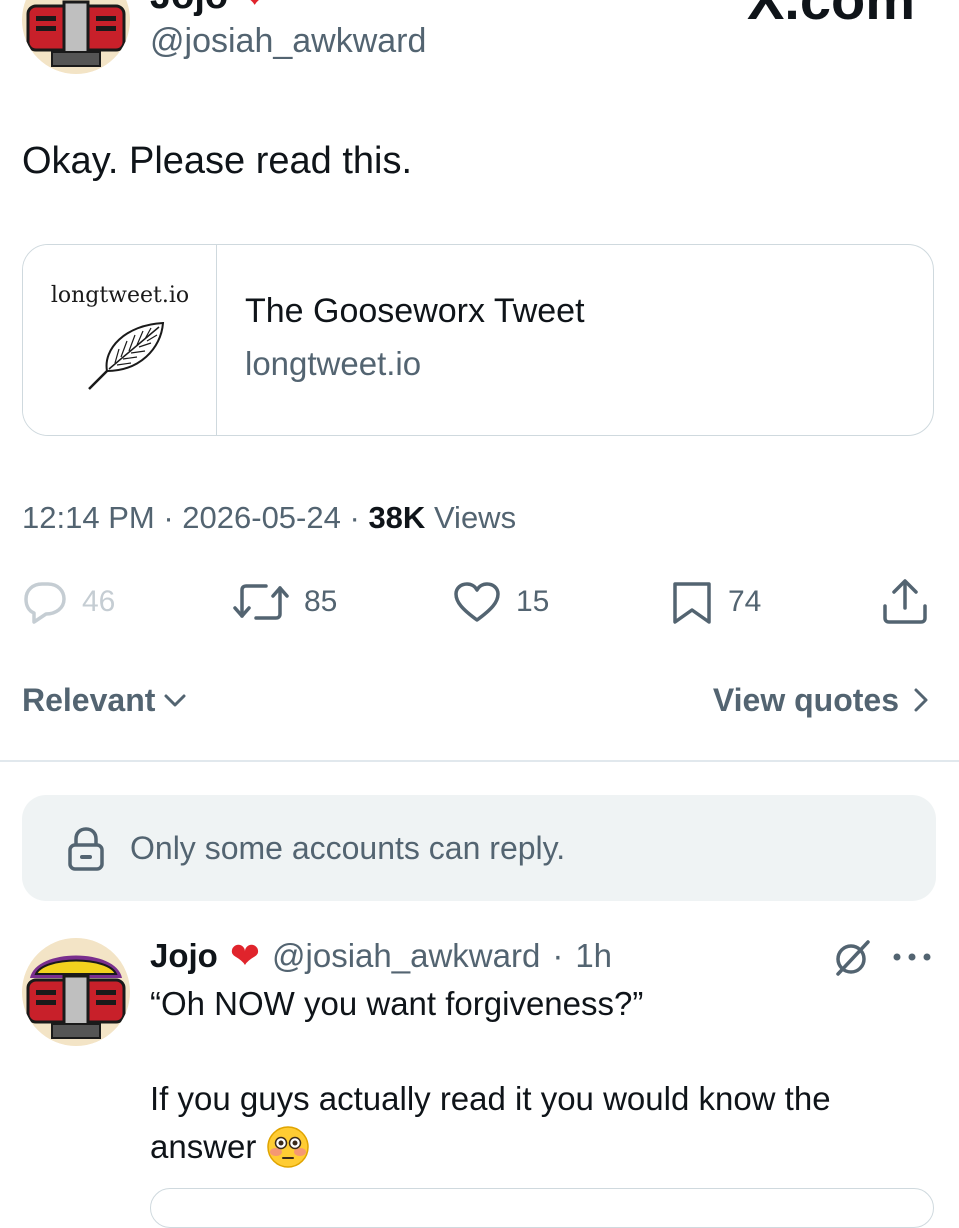  What do you see at coordinates (210, 9) in the screenshot?
I see `author-name: Jojo ❤` at bounding box center [210, 9].